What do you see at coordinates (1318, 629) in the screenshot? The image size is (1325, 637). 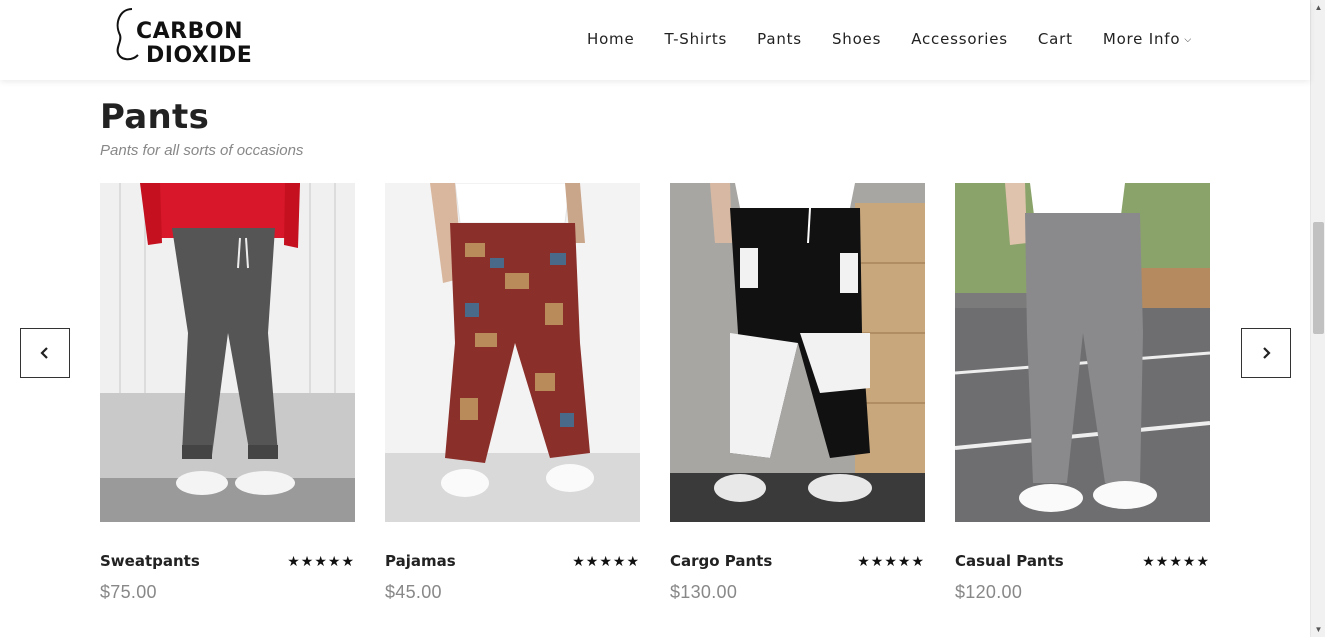 I see `scroll-down-arrow-icon: ▼` at bounding box center [1318, 629].